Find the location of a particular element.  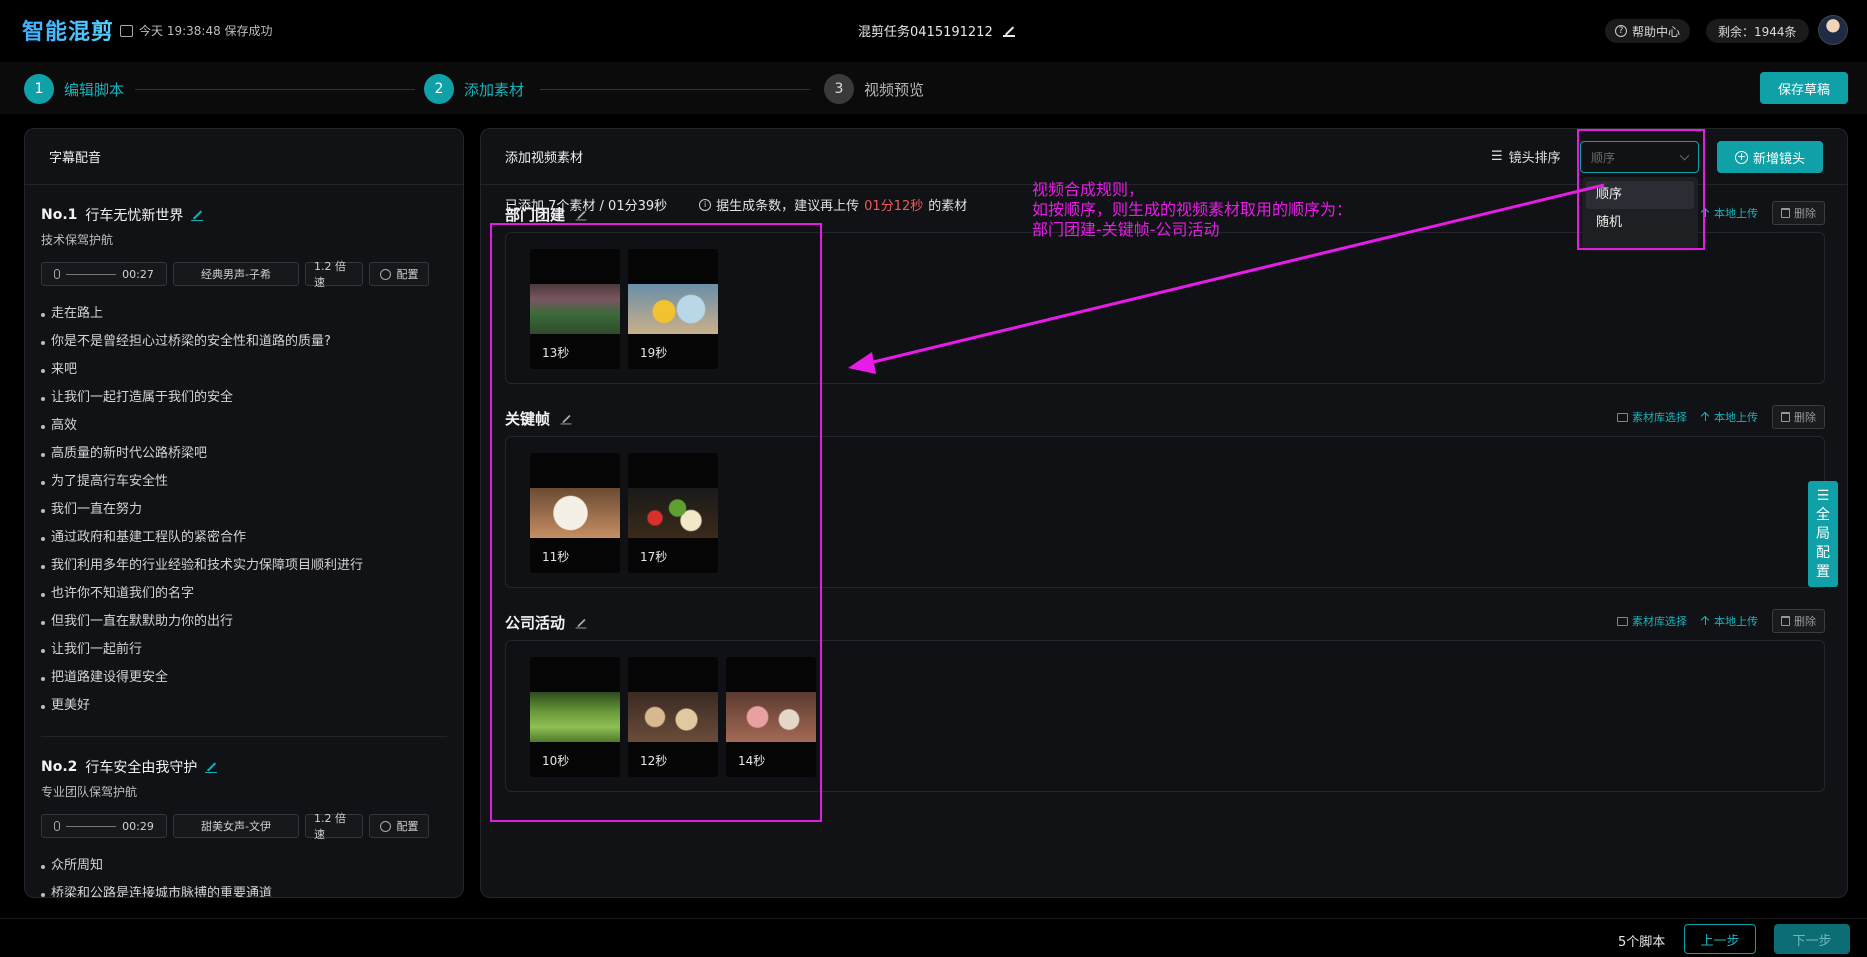

script-line: 众所周知 is located at coordinates (244, 866).